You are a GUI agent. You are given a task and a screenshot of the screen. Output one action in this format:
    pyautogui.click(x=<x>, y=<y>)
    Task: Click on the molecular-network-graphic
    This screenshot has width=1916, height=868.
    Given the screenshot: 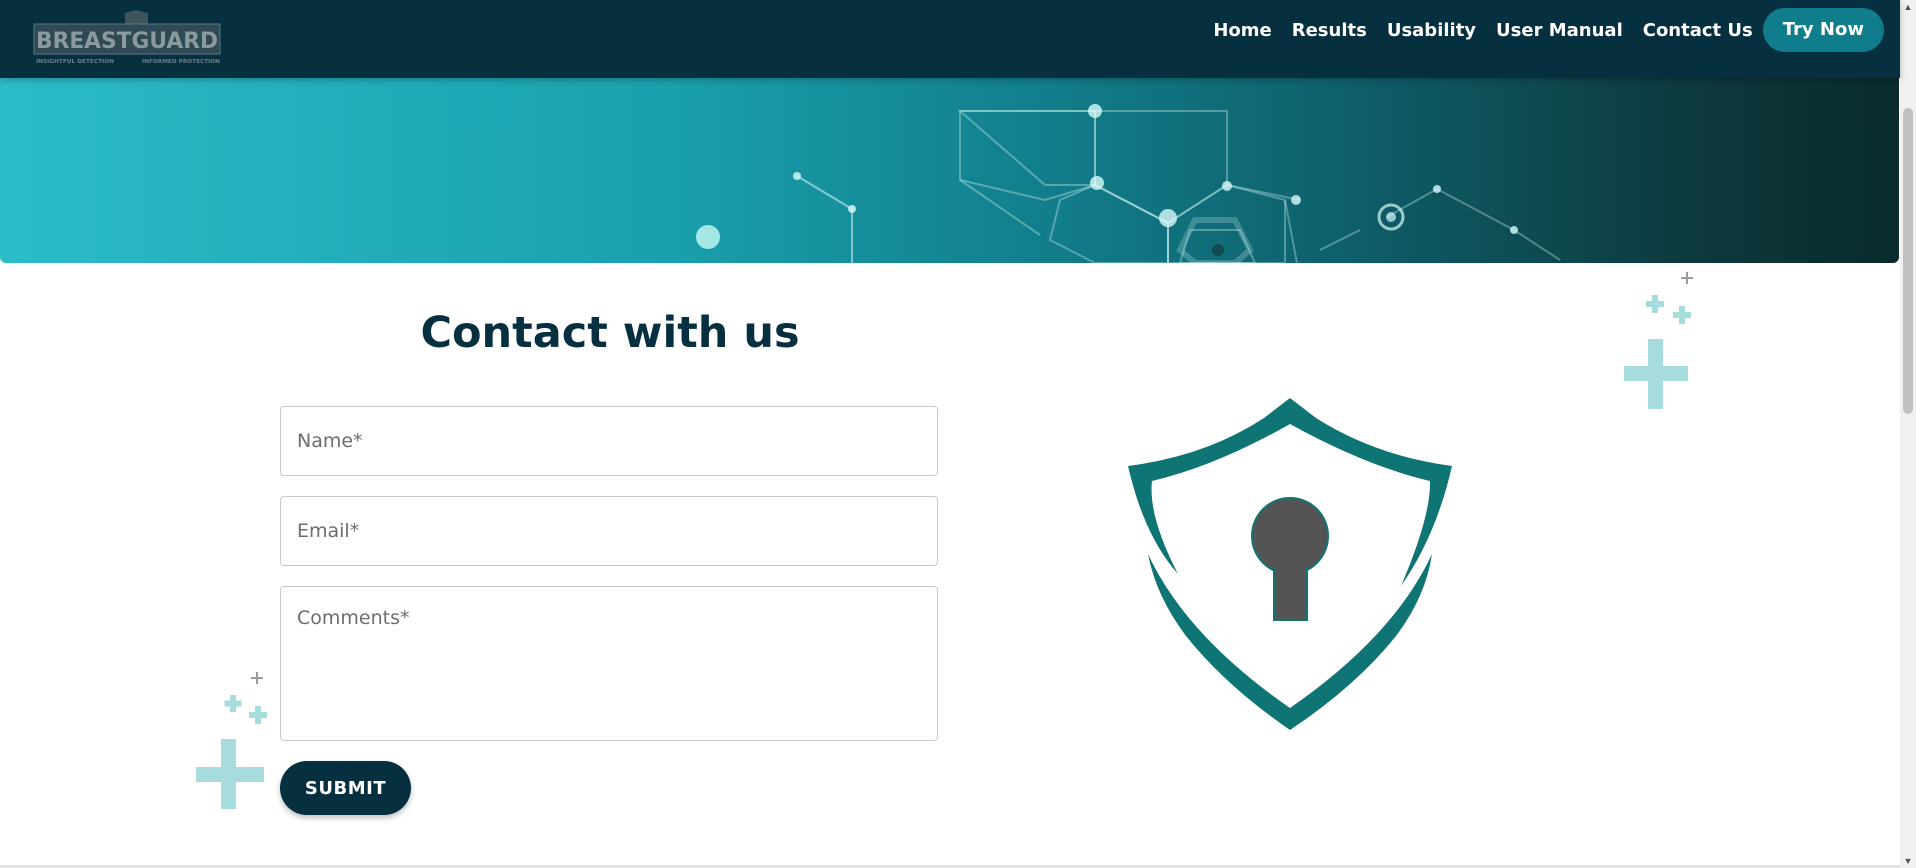 What is the action you would take?
    pyautogui.click(x=1128, y=183)
    